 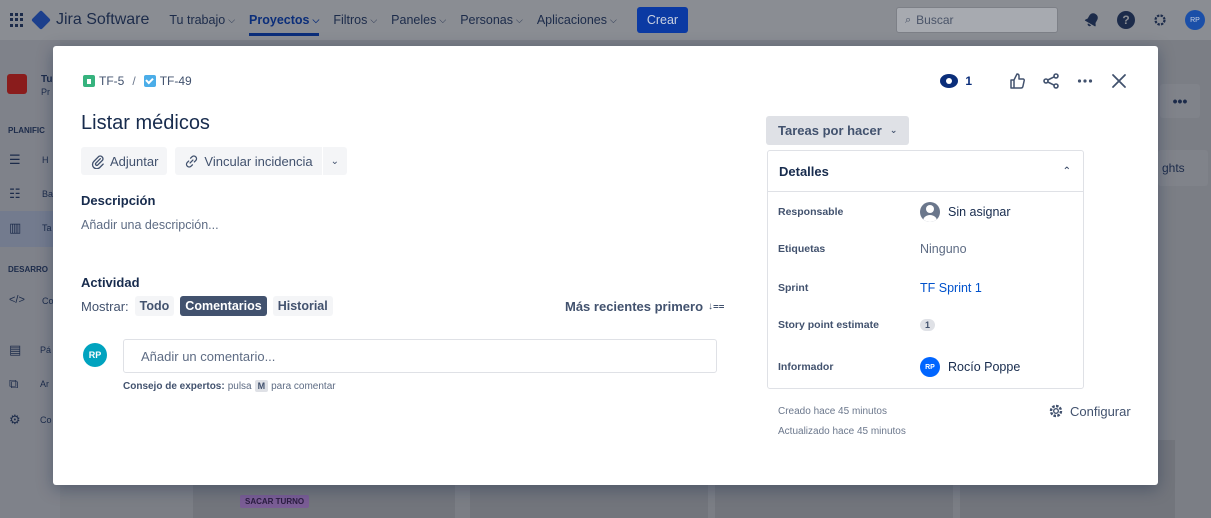 What do you see at coordinates (111, 81) in the screenshot?
I see `breadcrumb-parent-link: TF-5` at bounding box center [111, 81].